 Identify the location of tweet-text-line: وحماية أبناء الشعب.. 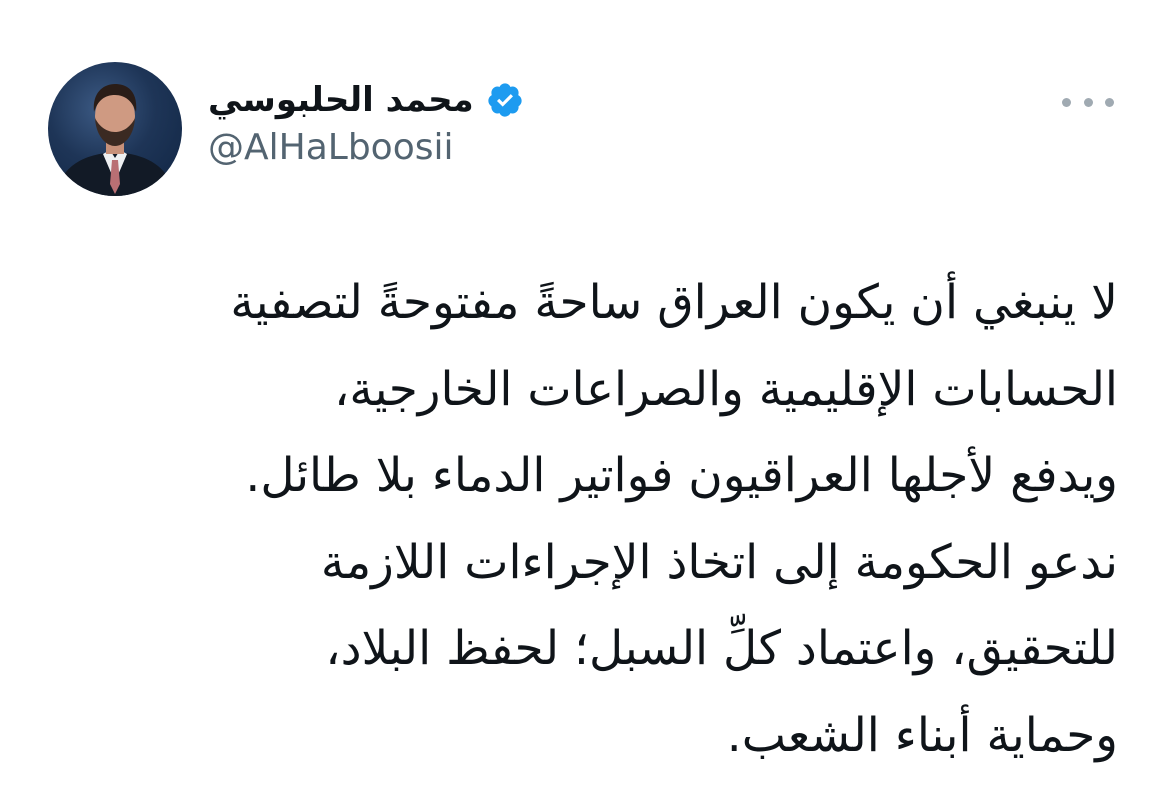
(922, 735).